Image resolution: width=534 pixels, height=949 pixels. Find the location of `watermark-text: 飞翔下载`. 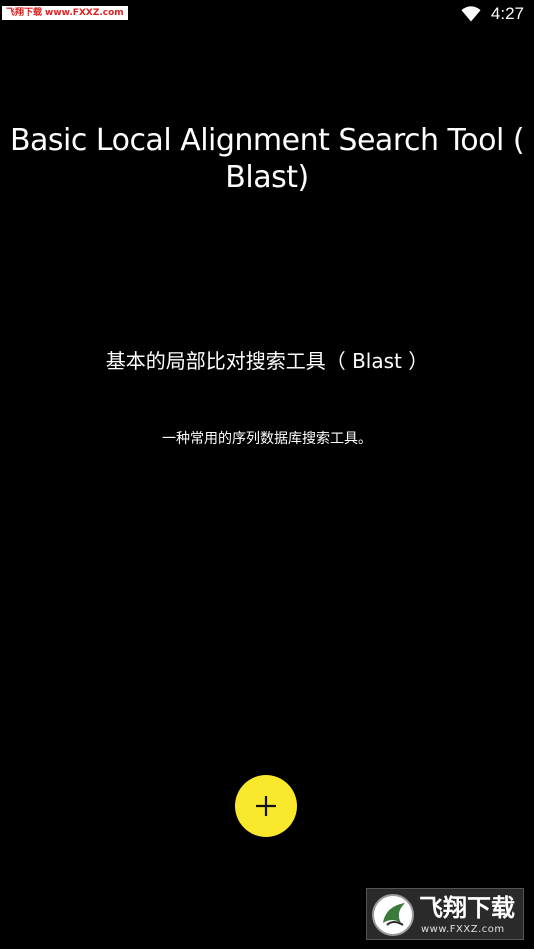

watermark-text: 飞翔下载 is located at coordinates (24, 13).